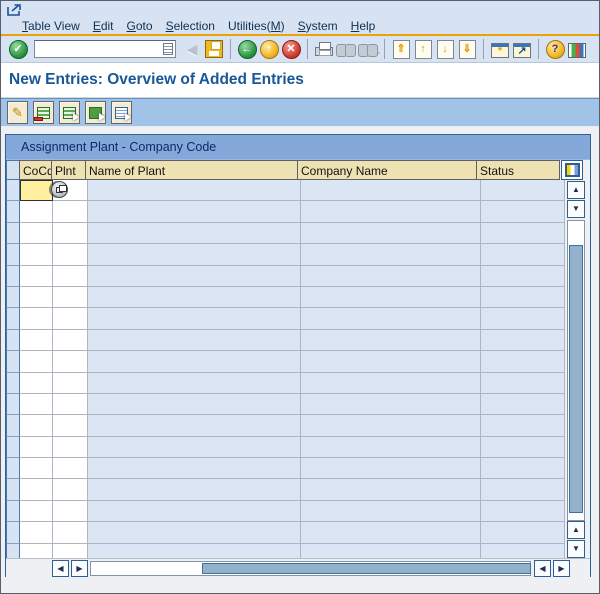 The height and width of the screenshot is (594, 600). Describe the element at coordinates (291, 49) in the screenshot. I see `cancel-button: ✕` at that location.